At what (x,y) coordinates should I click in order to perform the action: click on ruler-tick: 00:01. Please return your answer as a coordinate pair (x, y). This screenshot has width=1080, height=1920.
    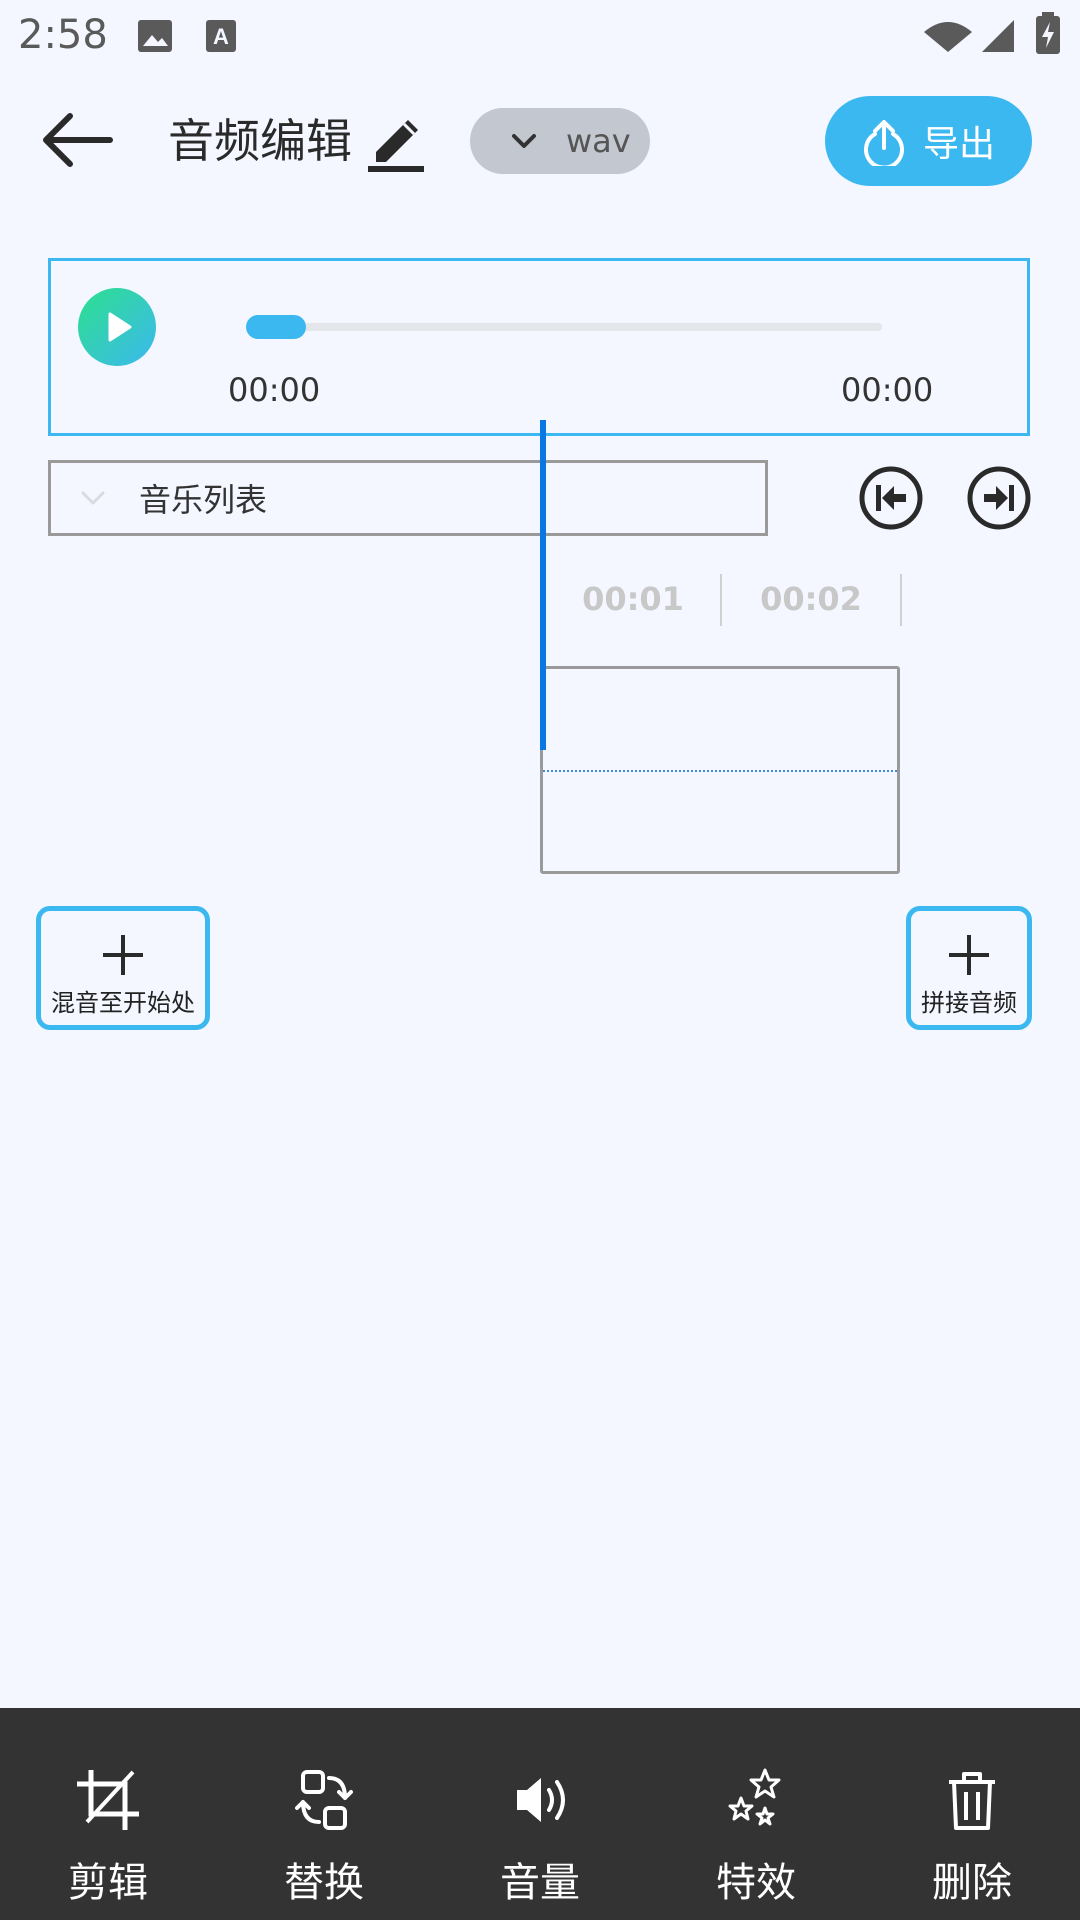
    Looking at the image, I should click on (634, 600).